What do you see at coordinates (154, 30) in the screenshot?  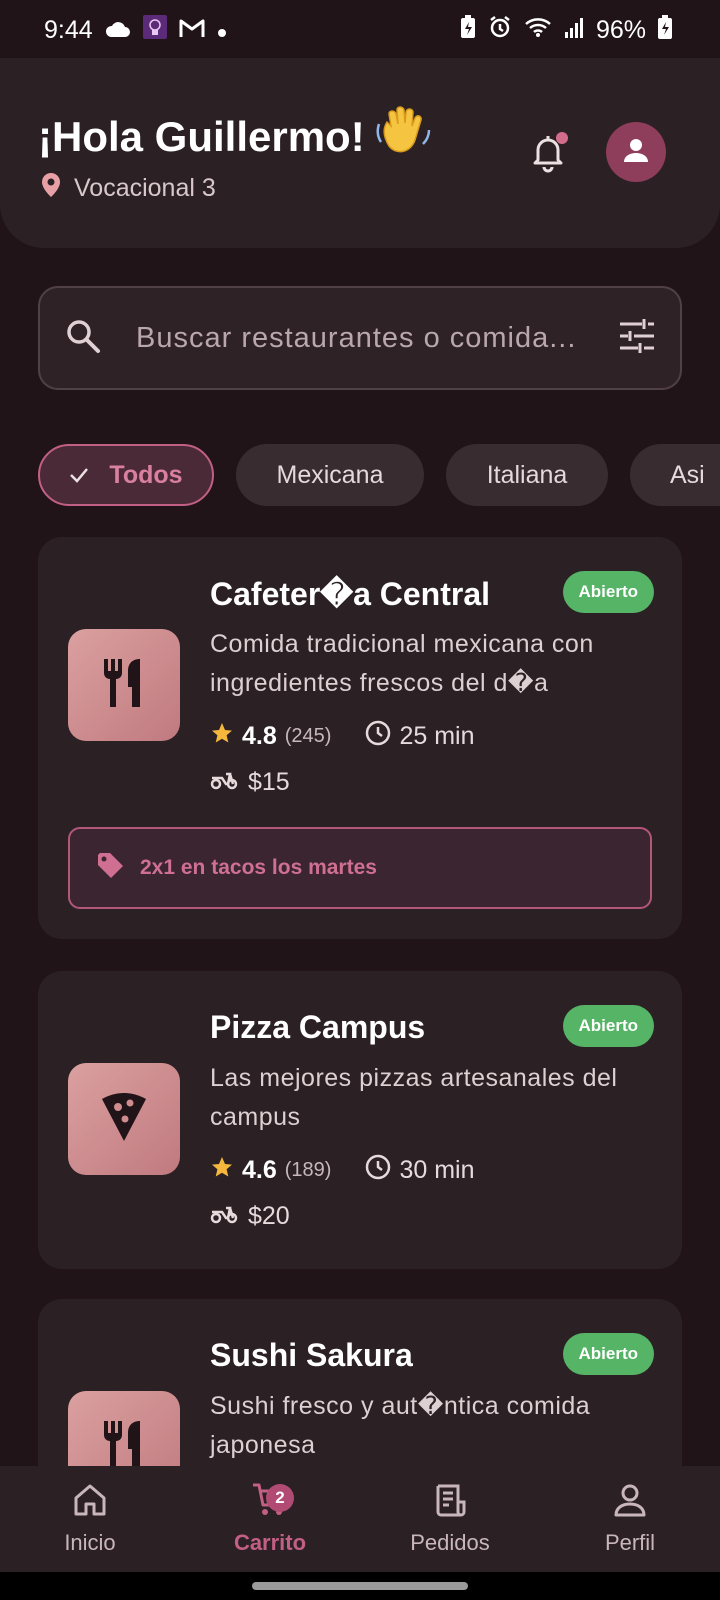 I see `app-icon` at bounding box center [154, 30].